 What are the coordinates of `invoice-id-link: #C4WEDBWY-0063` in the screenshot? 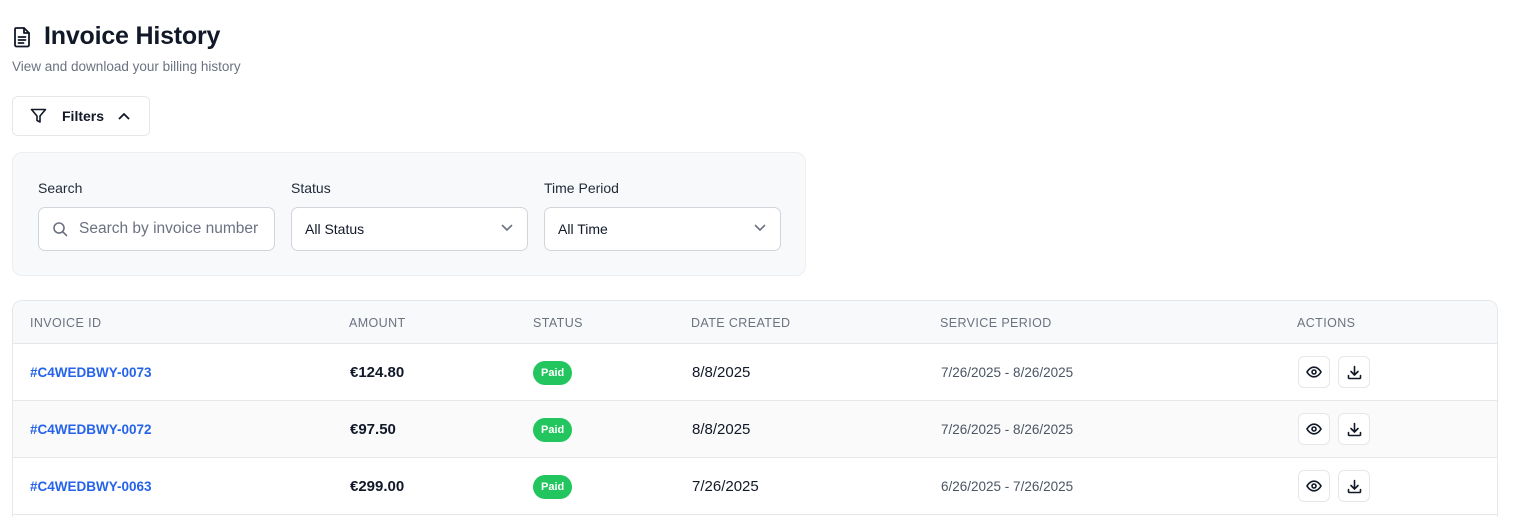 It's located at (91, 486).